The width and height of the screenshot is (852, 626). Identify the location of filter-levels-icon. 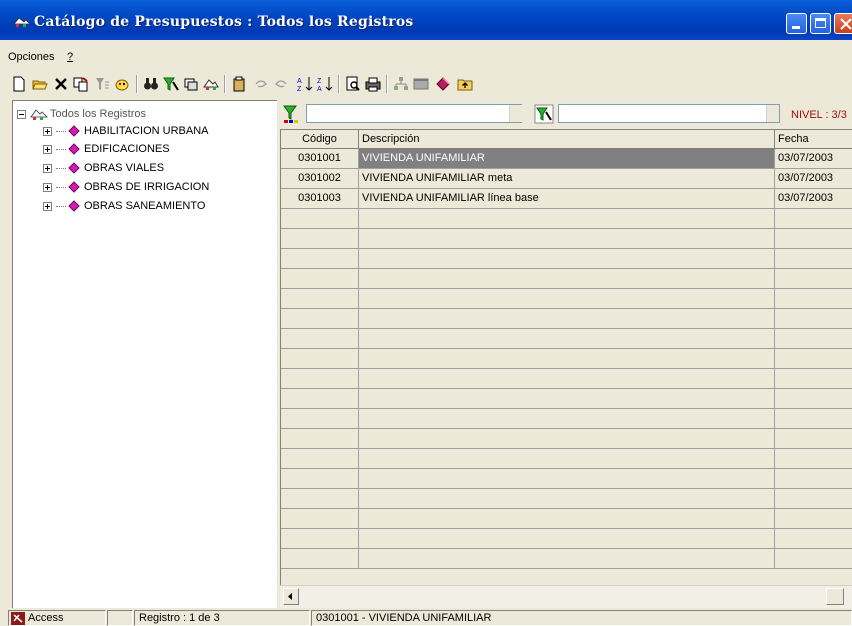
(292, 114).